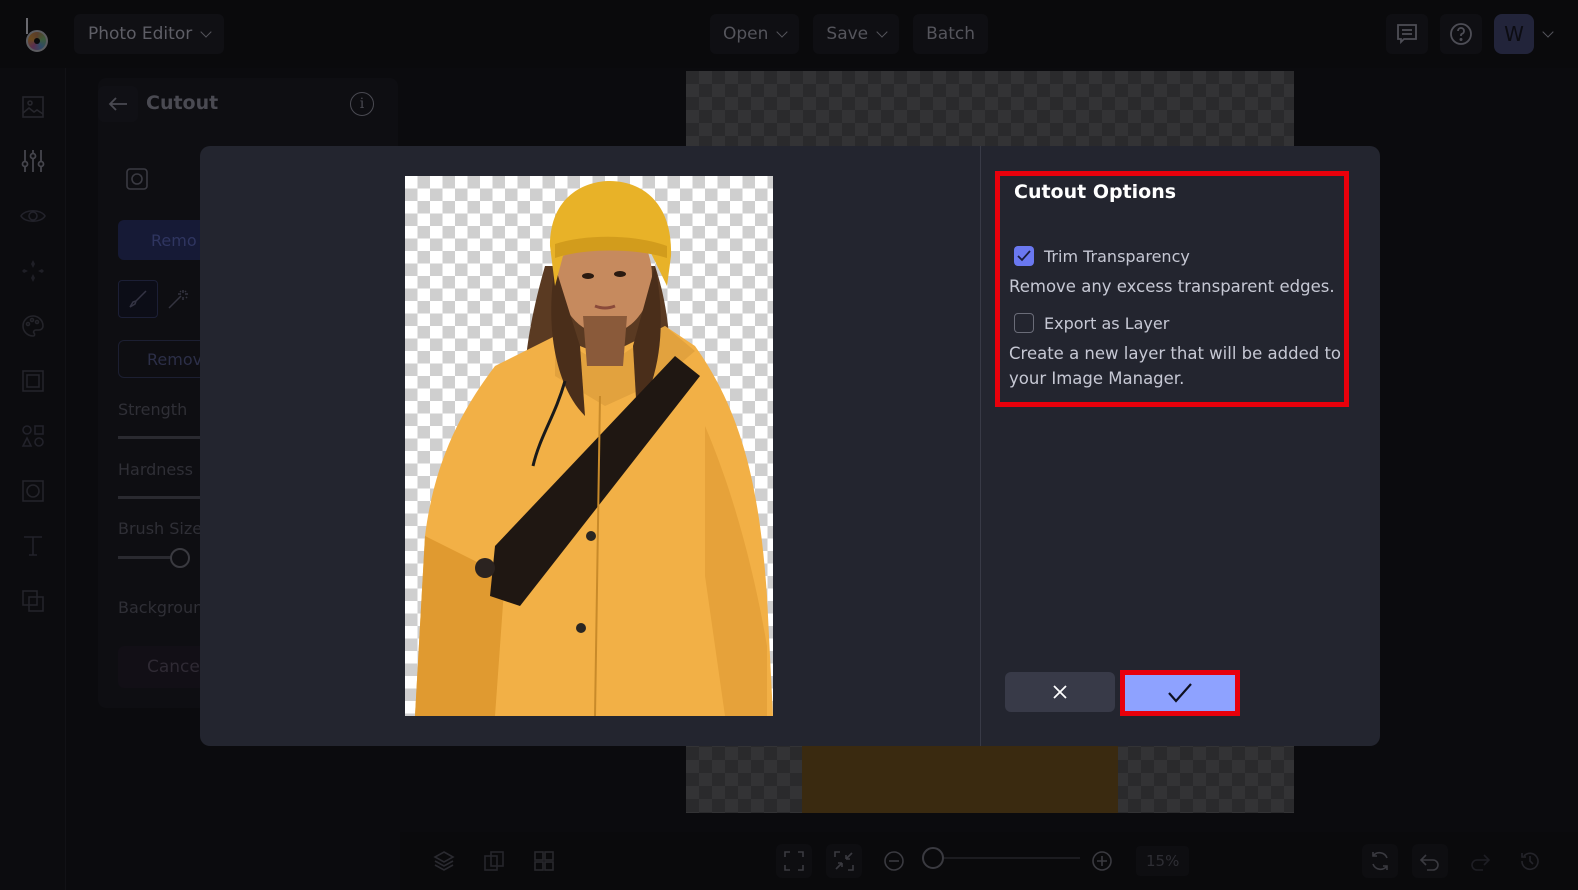 This screenshot has height=890, width=1578. What do you see at coordinates (1095, 192) in the screenshot?
I see `options-title: Cutout Options` at bounding box center [1095, 192].